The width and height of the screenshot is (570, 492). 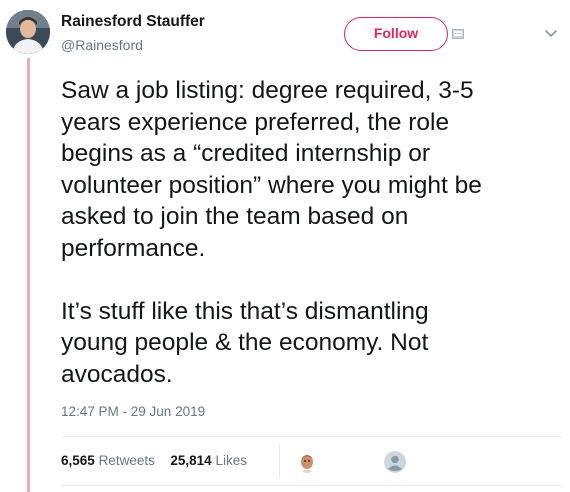 I want to click on avatar, so click(x=28, y=32).